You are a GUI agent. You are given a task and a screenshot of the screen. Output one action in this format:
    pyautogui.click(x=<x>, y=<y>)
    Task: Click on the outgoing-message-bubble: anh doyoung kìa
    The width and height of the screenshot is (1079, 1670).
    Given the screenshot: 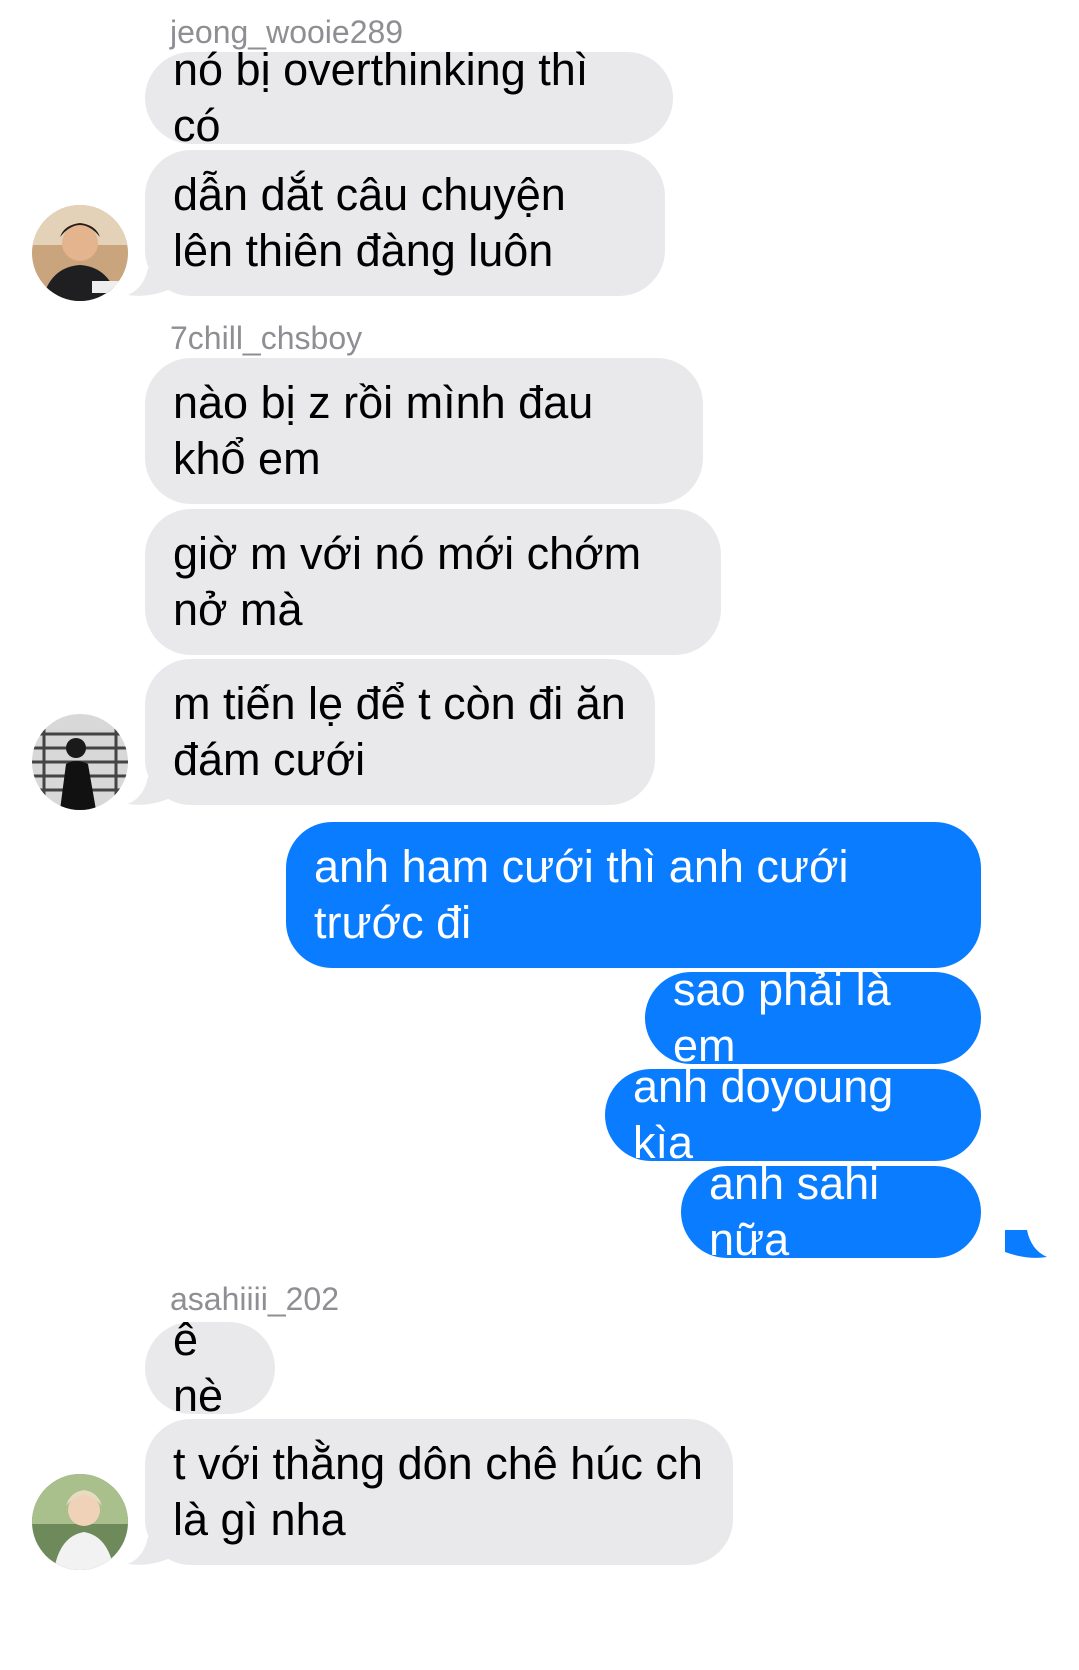 What is the action you would take?
    pyautogui.click(x=793, y=1114)
    